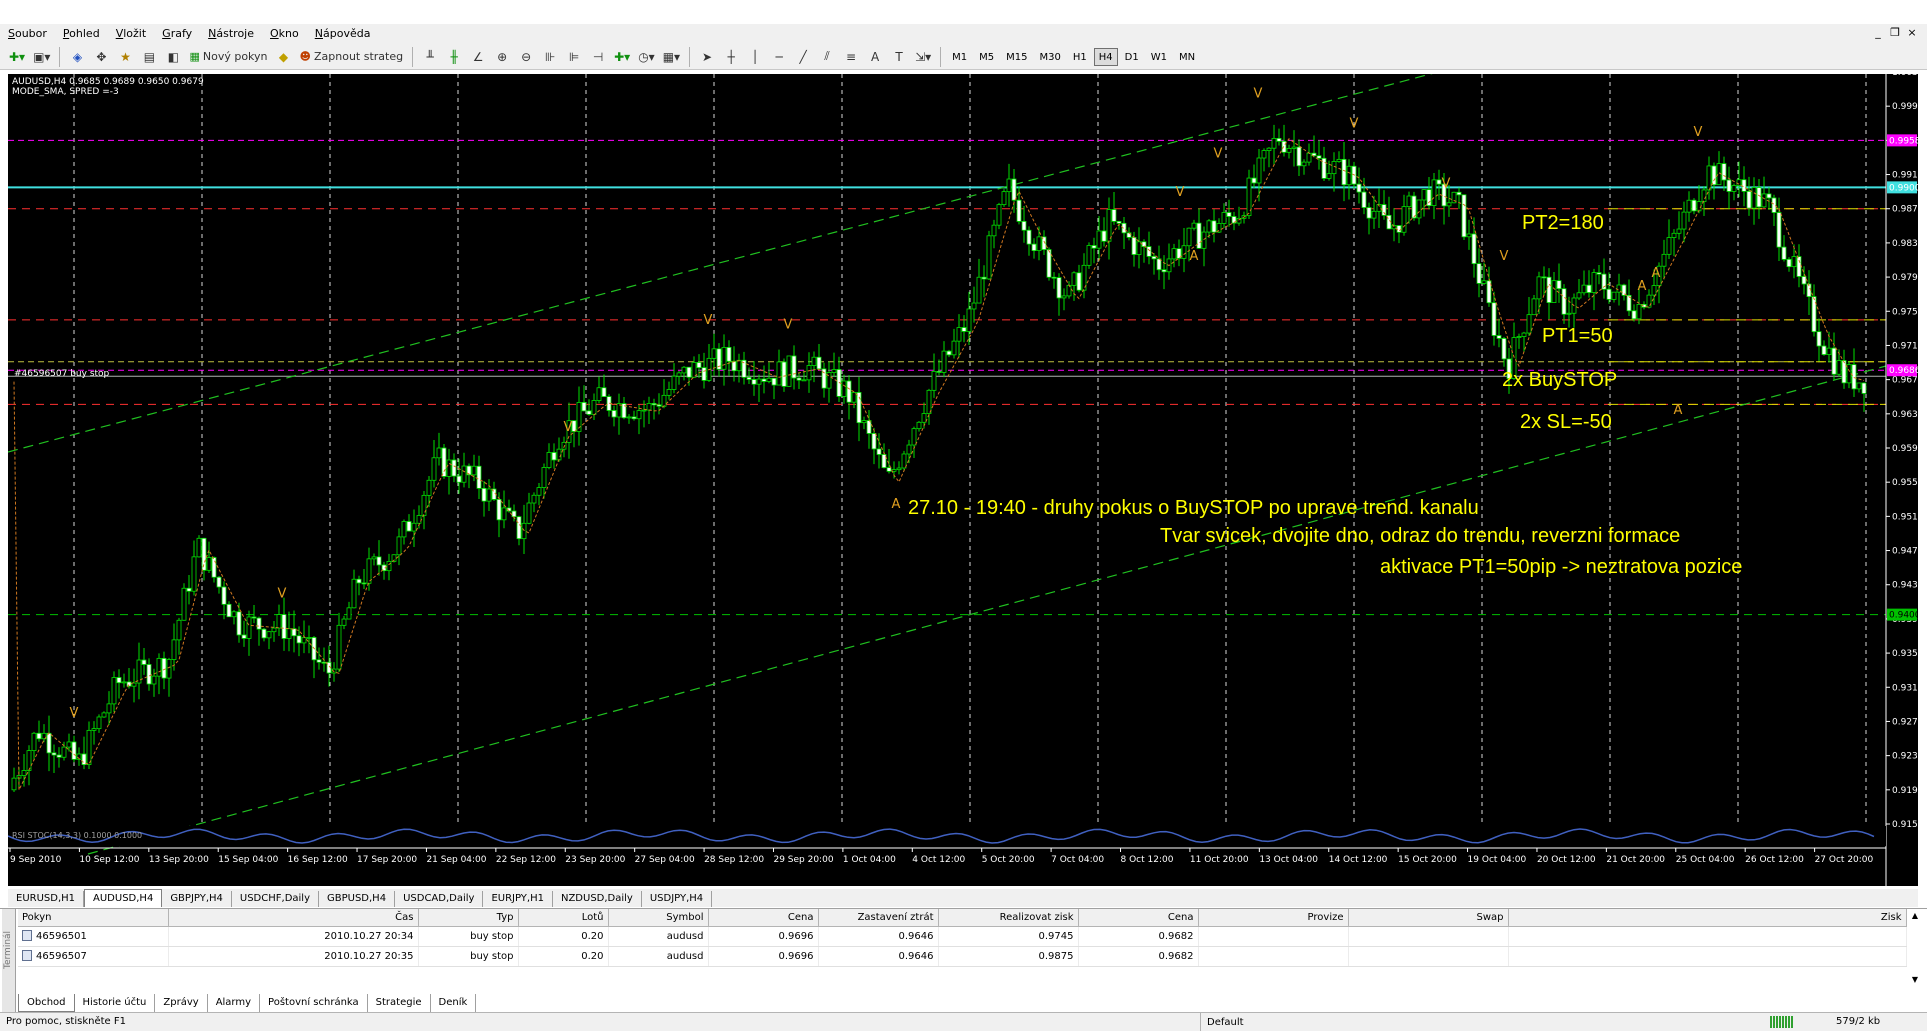  Describe the element at coordinates (875, 57) in the screenshot. I see `text-tool-icon: A` at that location.